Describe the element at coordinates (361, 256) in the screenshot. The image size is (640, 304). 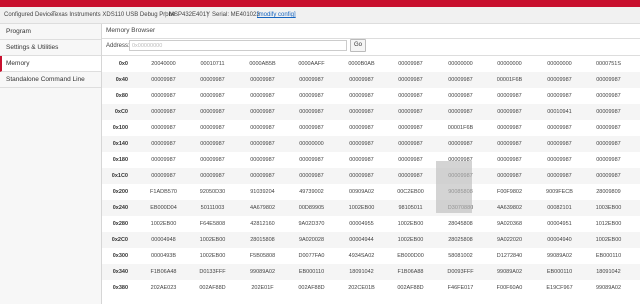
I see `memory-cell: 4934SA02` at that location.